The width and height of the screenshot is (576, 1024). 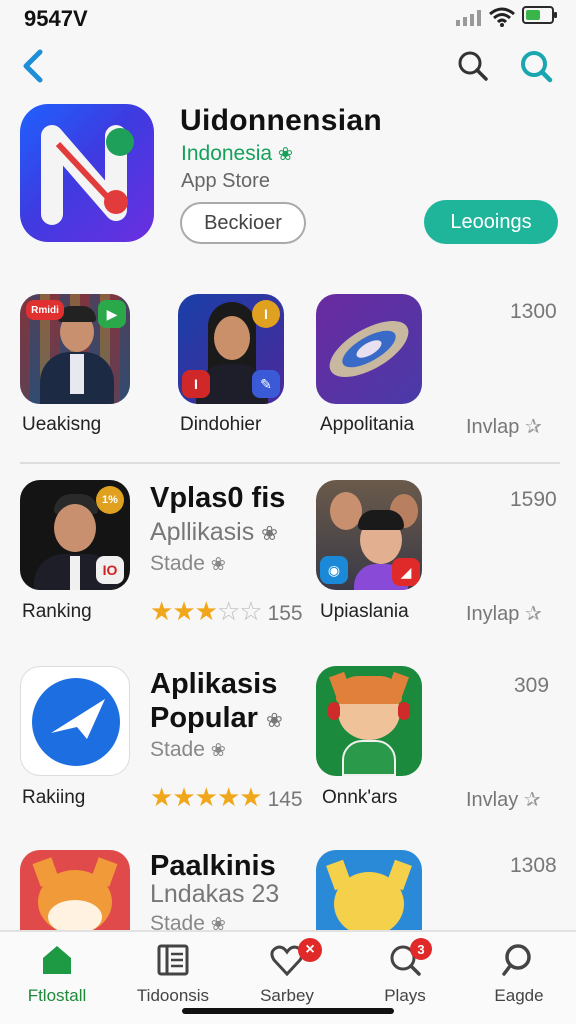 I want to click on app-label: Upiaslania, so click(x=364, y=612).